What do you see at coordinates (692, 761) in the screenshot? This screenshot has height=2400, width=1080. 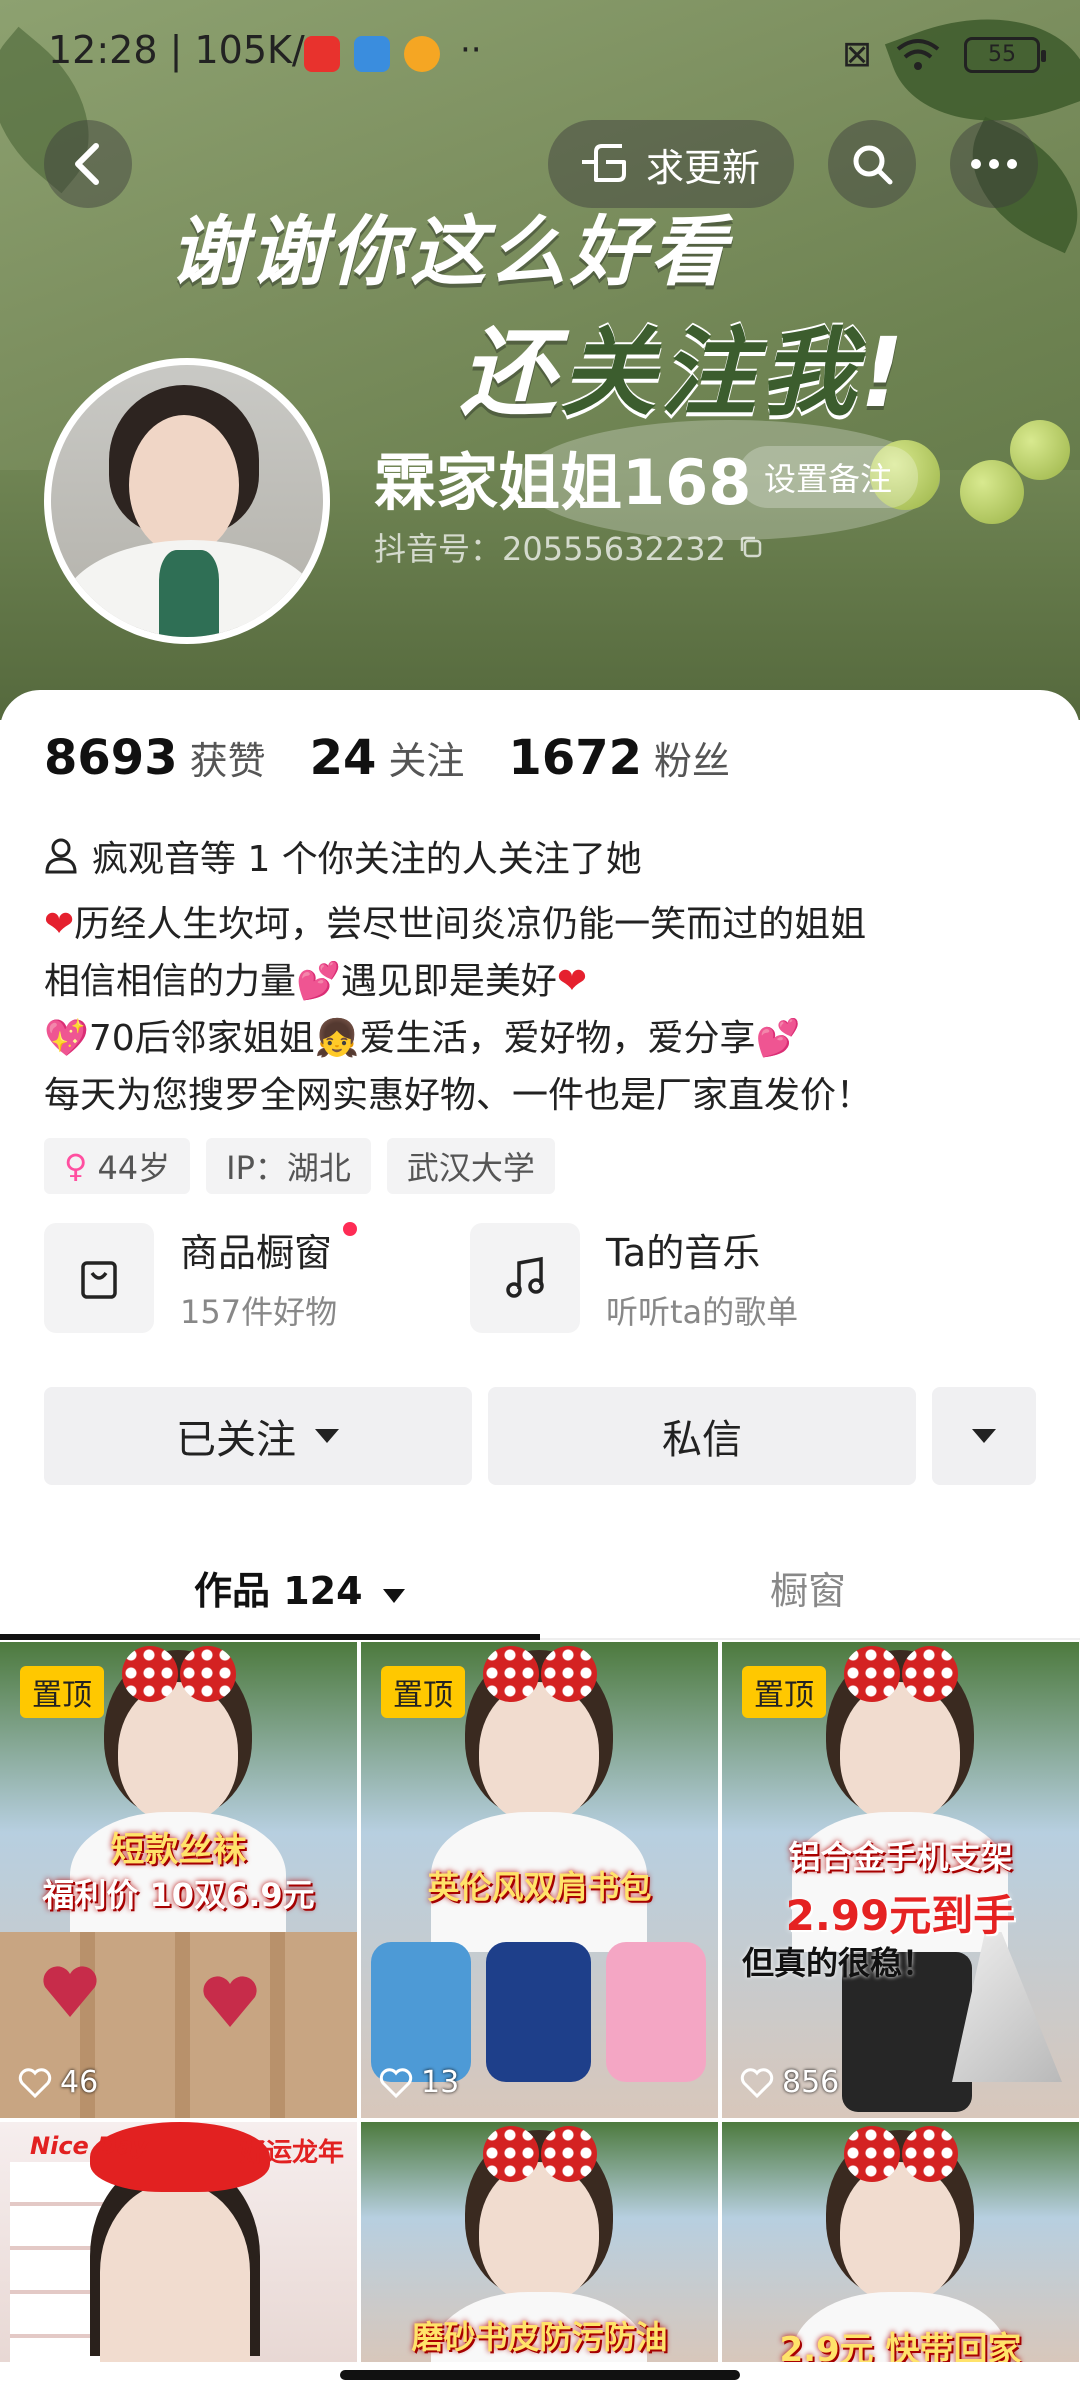 I see `followers-label: 粉丝` at bounding box center [692, 761].